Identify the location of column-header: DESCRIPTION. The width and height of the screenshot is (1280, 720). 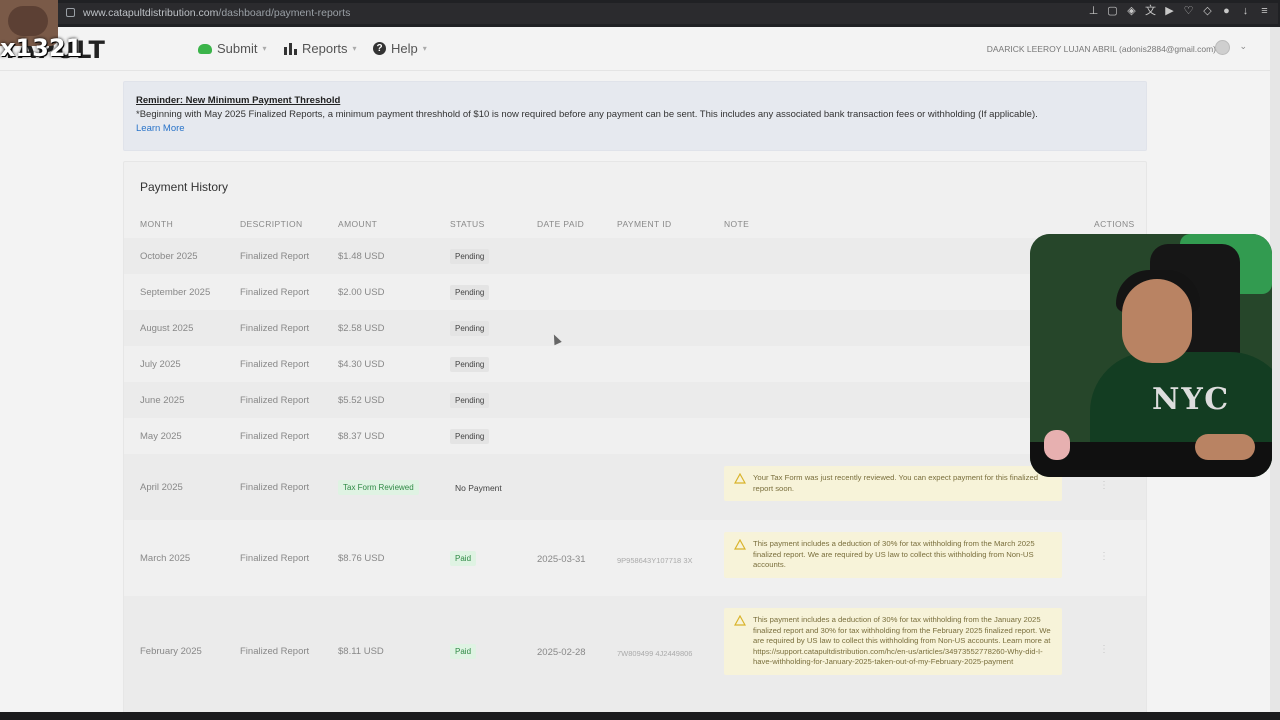
(271, 224).